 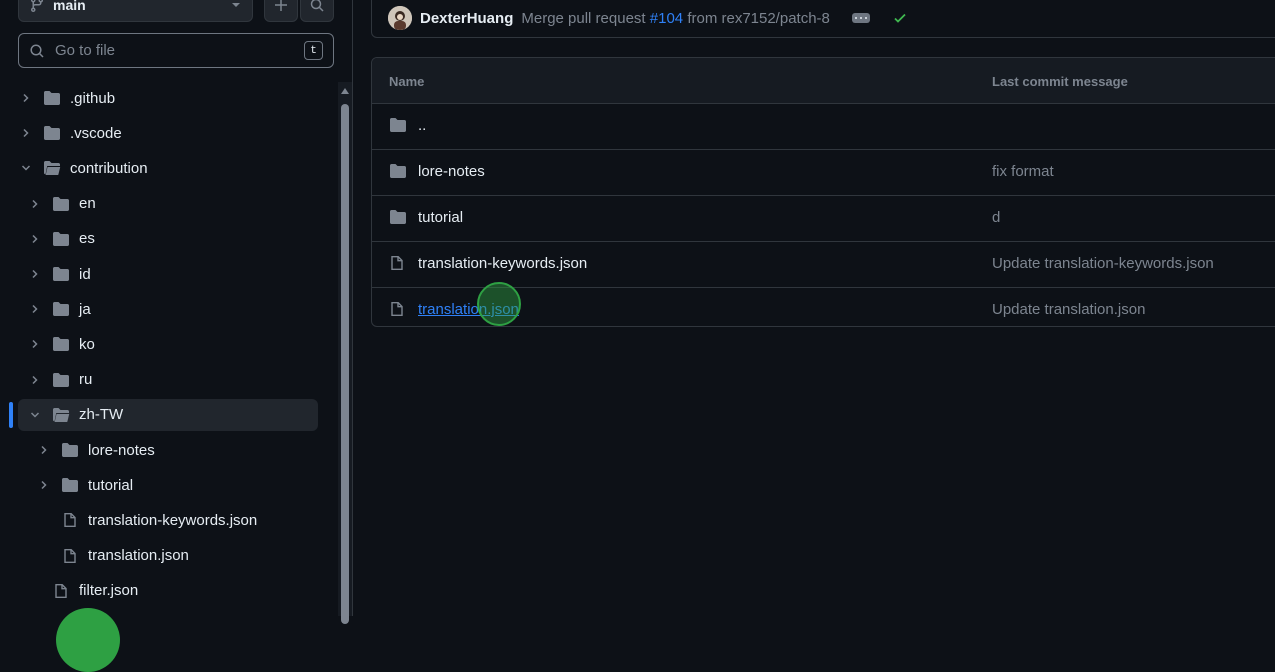 What do you see at coordinates (440, 217) in the screenshot?
I see `file-name-link: tutorial` at bounding box center [440, 217].